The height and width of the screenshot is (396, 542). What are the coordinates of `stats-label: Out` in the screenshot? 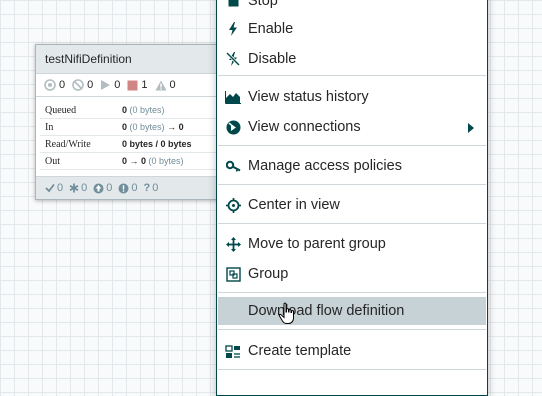 It's located at (52, 161).